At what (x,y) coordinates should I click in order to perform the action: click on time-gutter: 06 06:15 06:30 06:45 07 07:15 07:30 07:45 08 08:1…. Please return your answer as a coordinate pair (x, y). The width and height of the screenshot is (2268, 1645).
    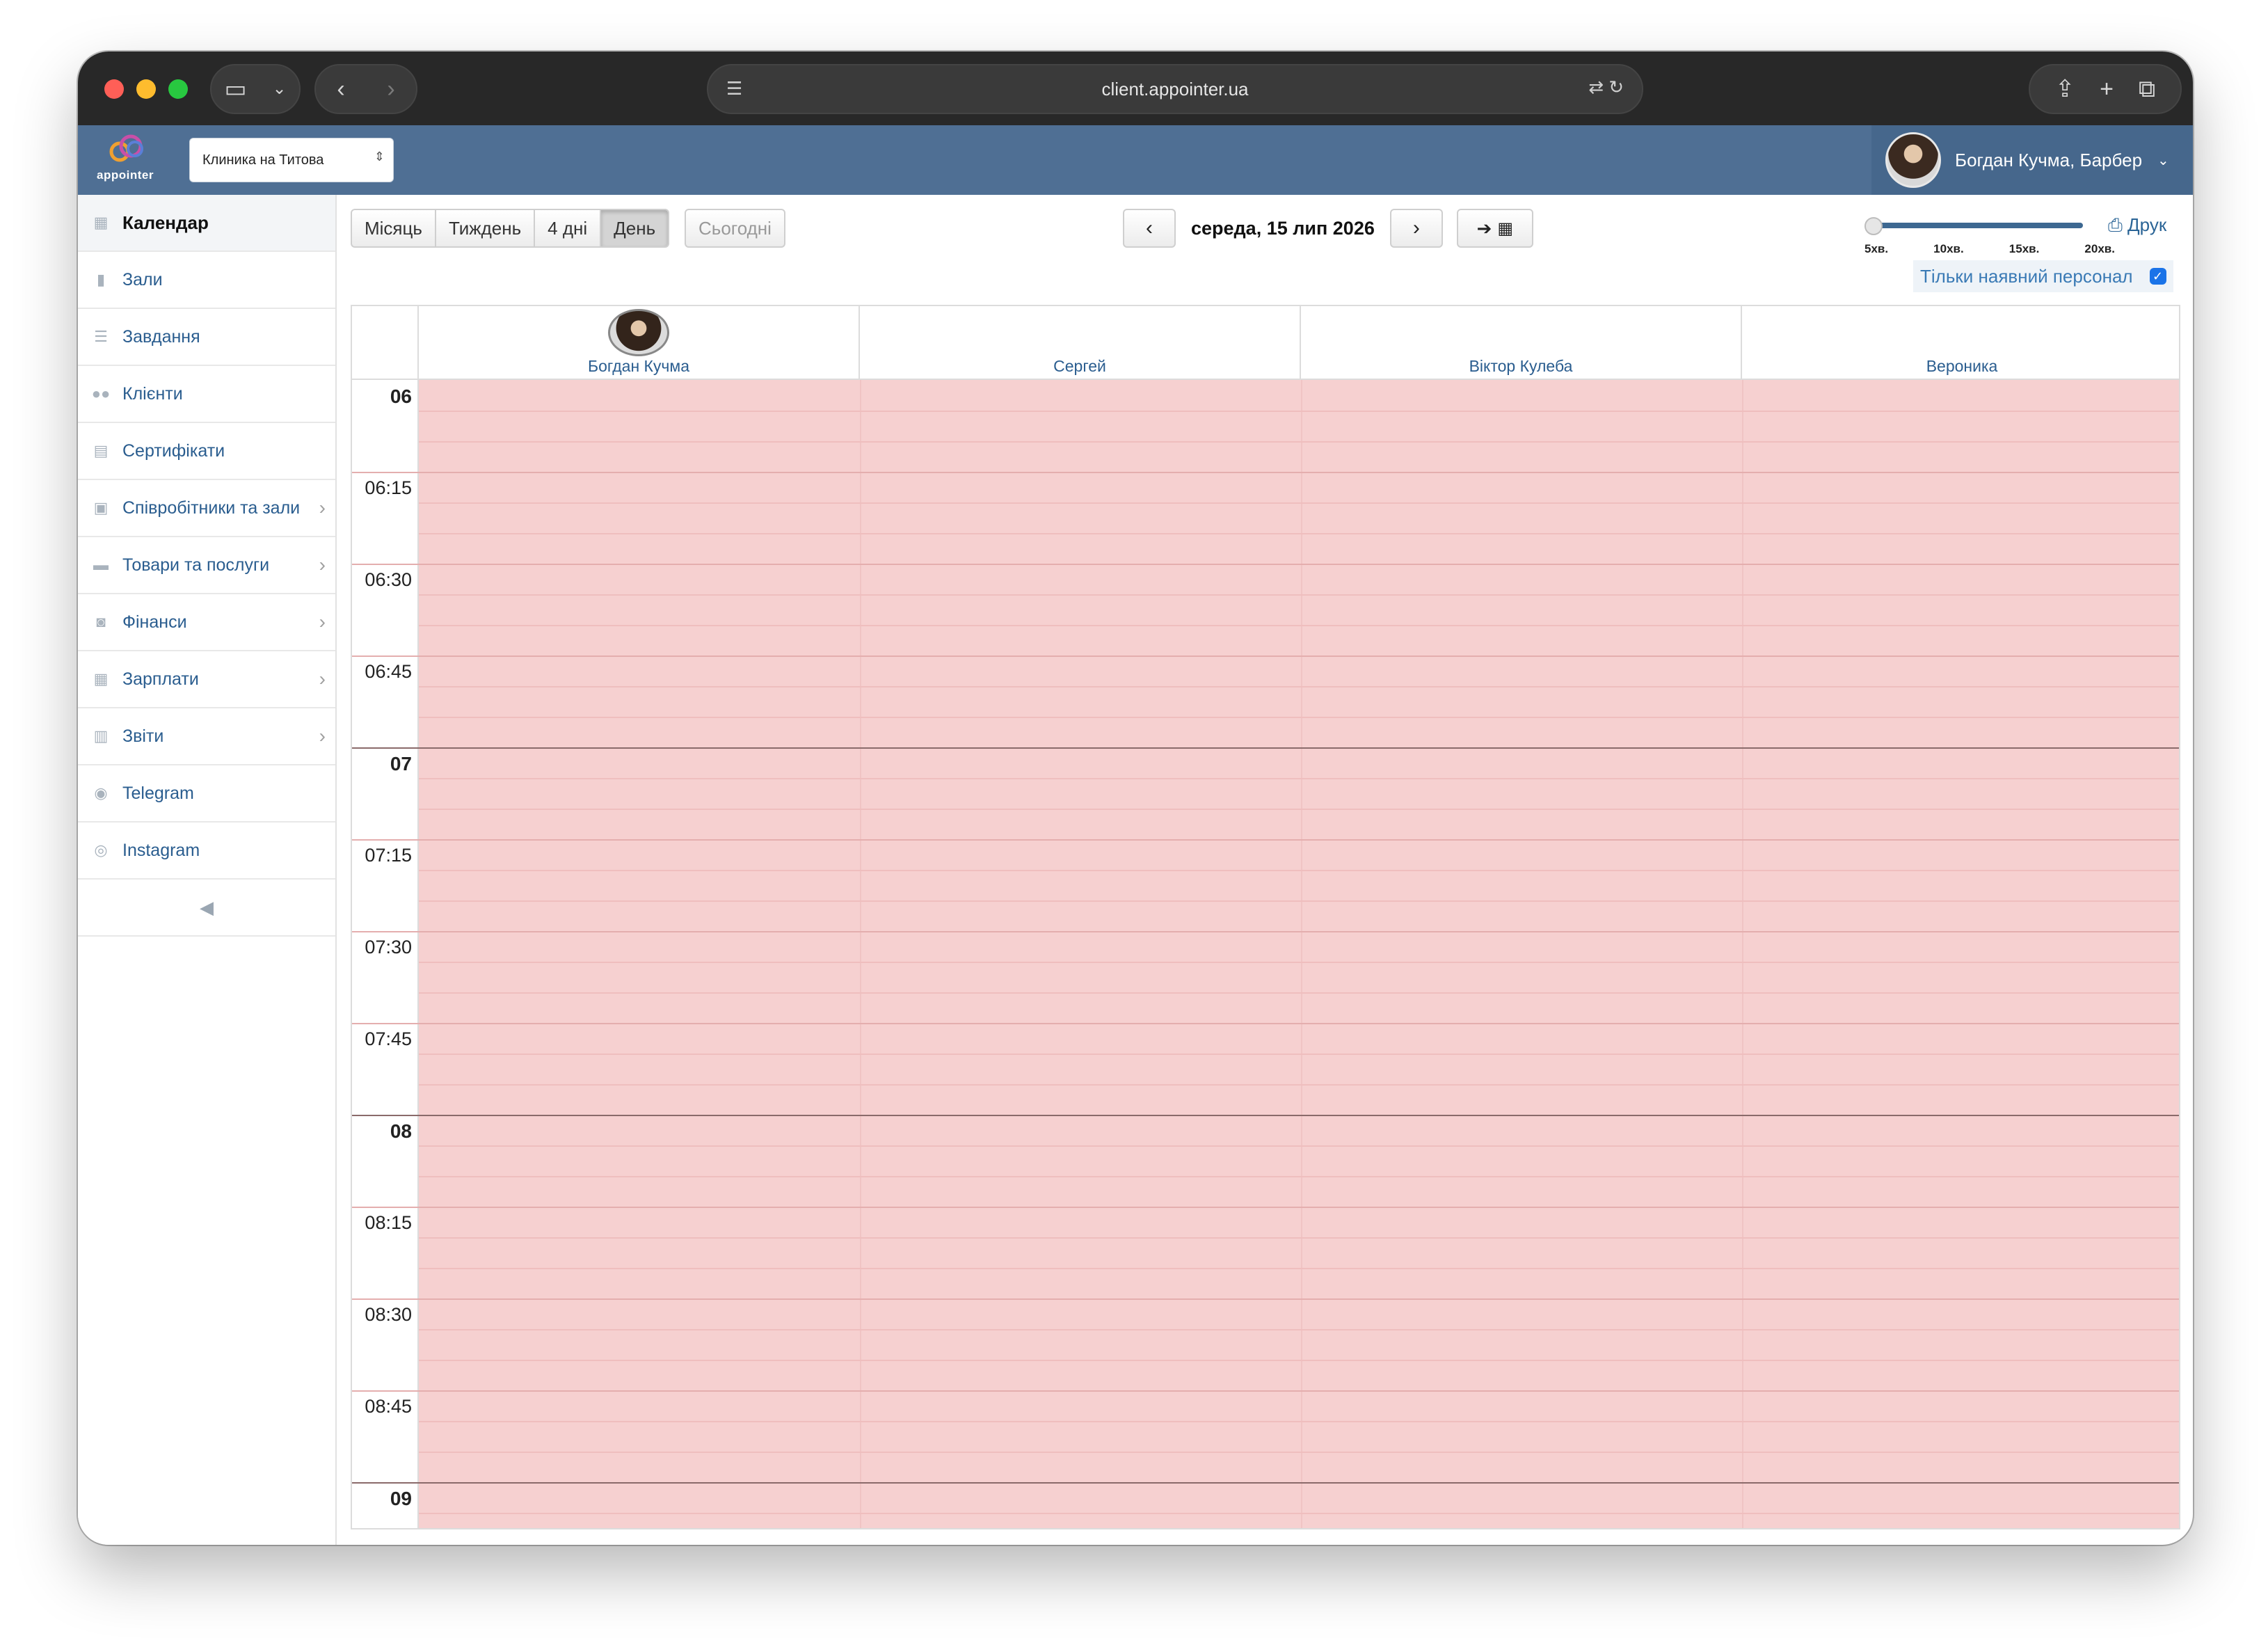
    Looking at the image, I should click on (385, 954).